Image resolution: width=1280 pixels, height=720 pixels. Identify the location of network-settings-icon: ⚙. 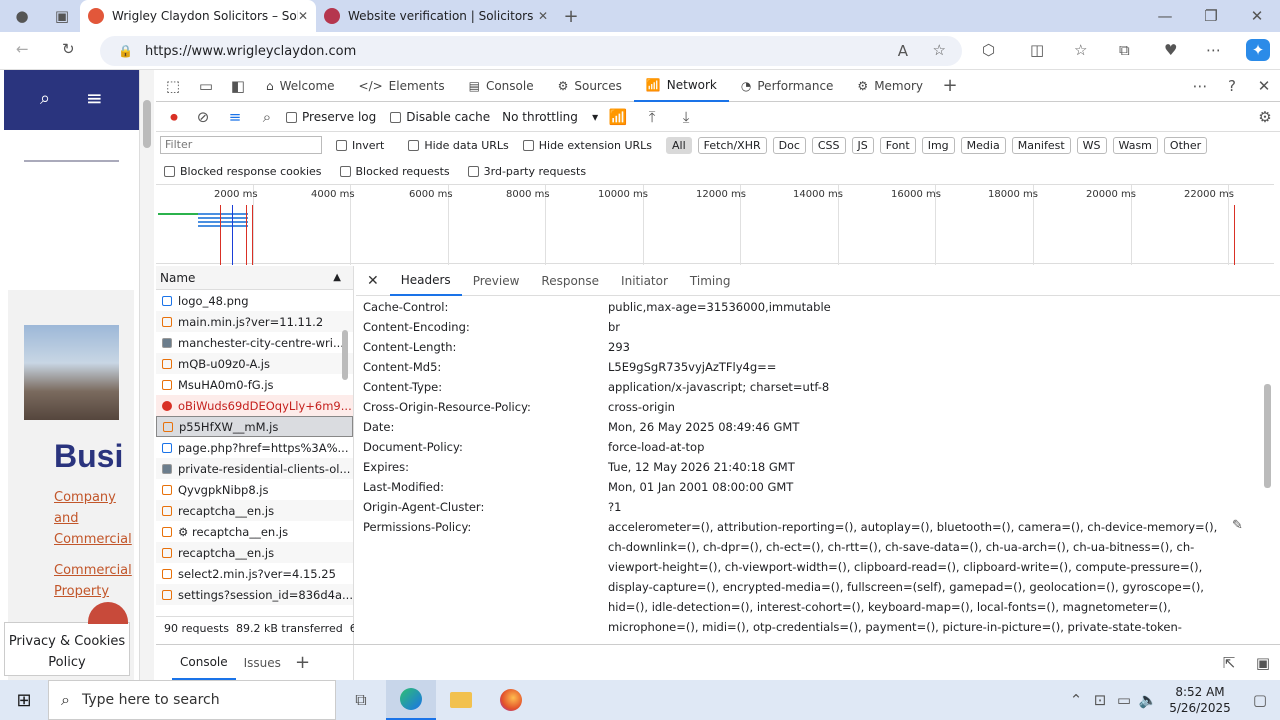
(1265, 117).